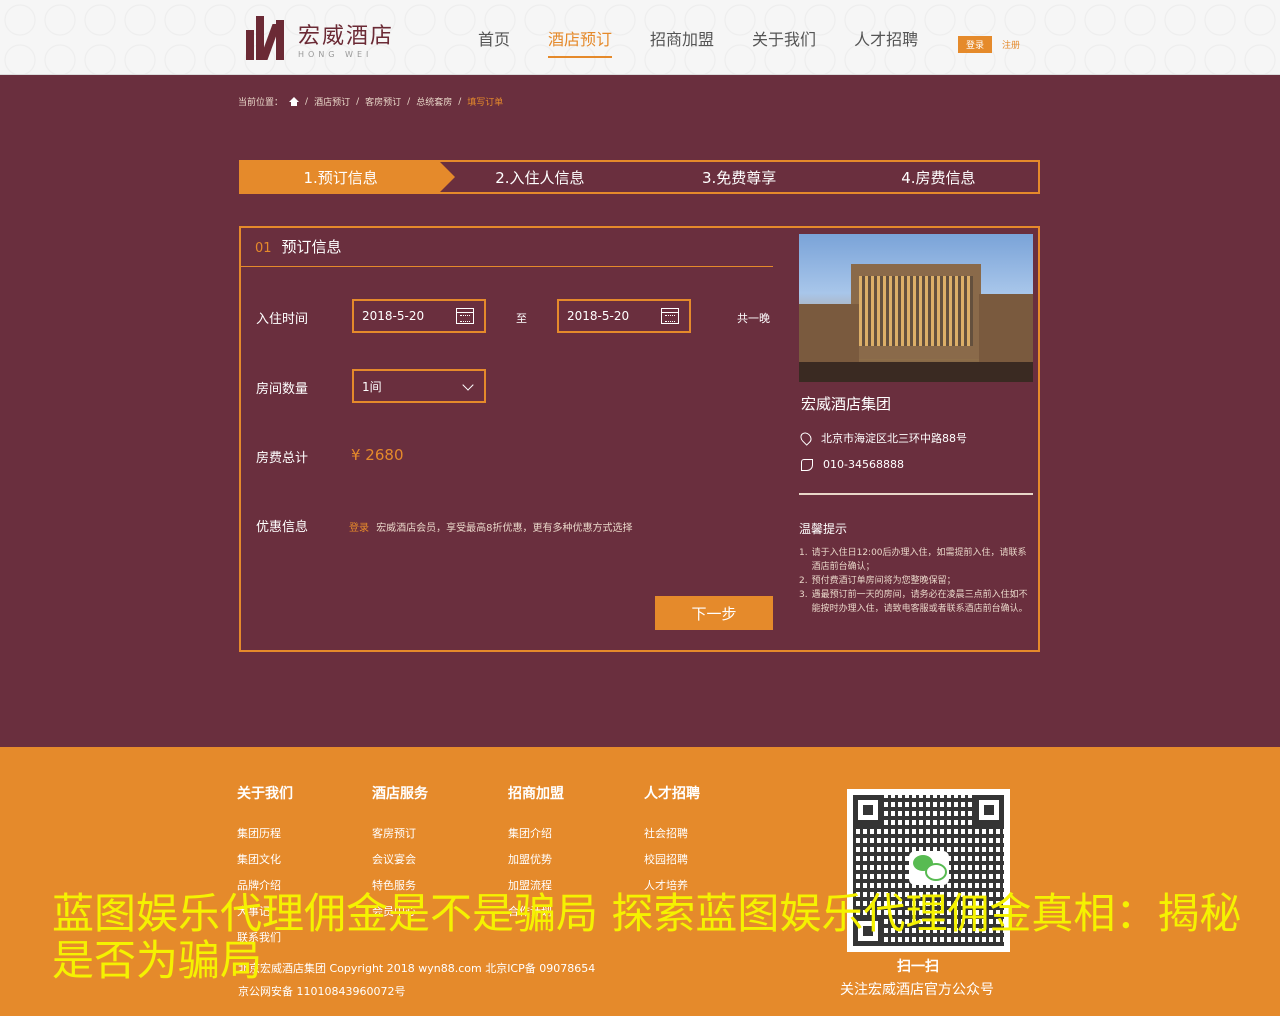 Image resolution: width=1280 pixels, height=1016 pixels. Describe the element at coordinates (536, 833) in the screenshot. I see `footer-link: 集团介绍` at that location.